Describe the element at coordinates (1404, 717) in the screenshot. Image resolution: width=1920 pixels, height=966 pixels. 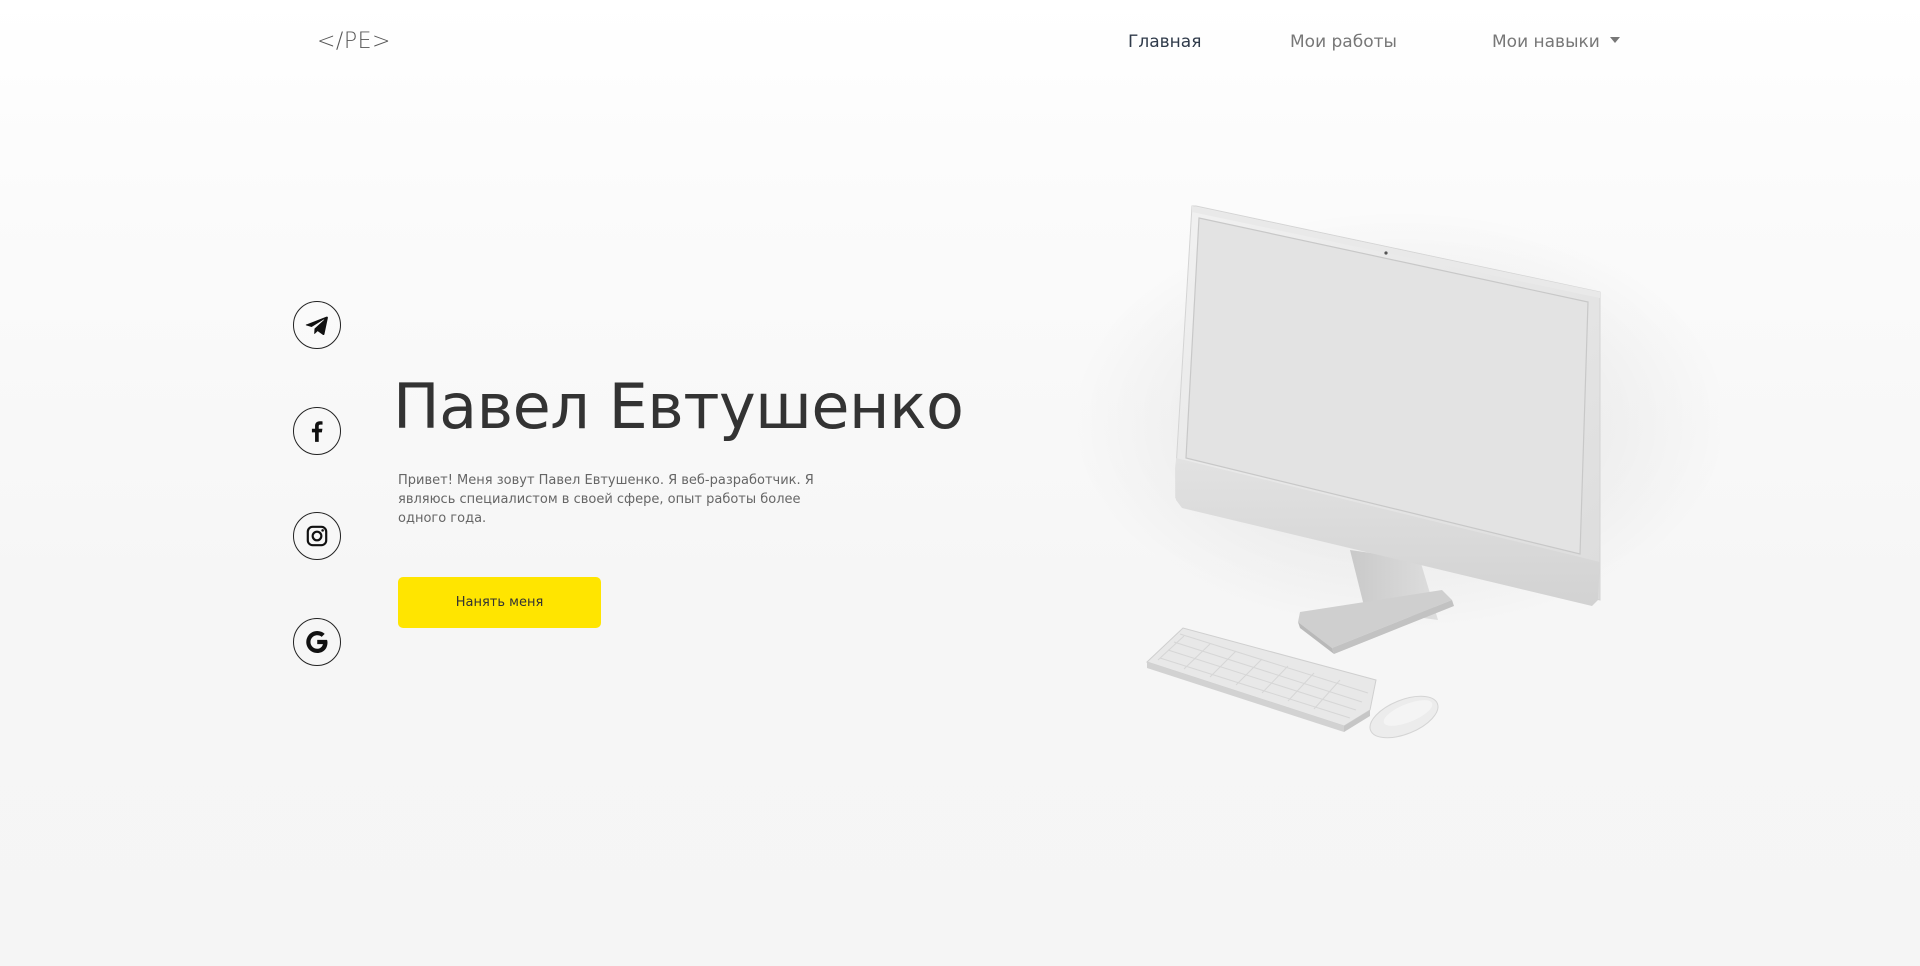
I see `mouse` at that location.